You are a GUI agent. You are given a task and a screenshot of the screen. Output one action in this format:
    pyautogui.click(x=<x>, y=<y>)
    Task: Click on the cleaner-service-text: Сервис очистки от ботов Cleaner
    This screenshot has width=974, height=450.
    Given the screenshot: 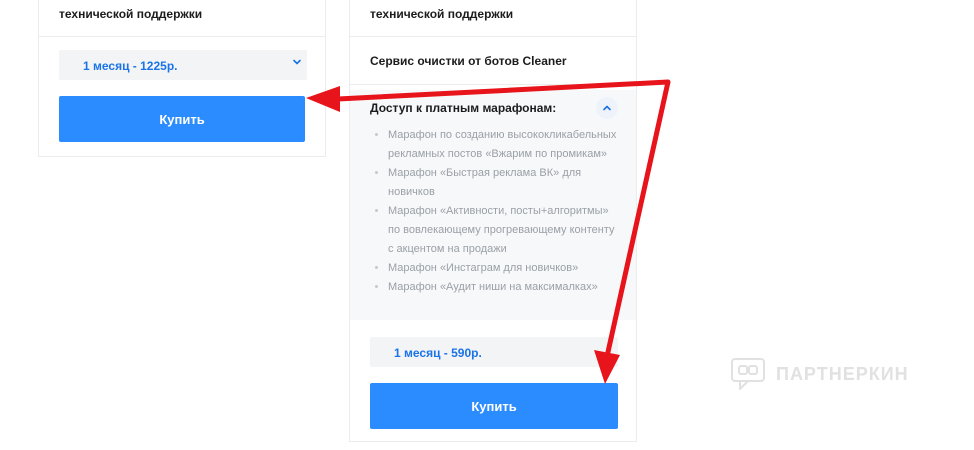 What is the action you would take?
    pyautogui.click(x=468, y=61)
    